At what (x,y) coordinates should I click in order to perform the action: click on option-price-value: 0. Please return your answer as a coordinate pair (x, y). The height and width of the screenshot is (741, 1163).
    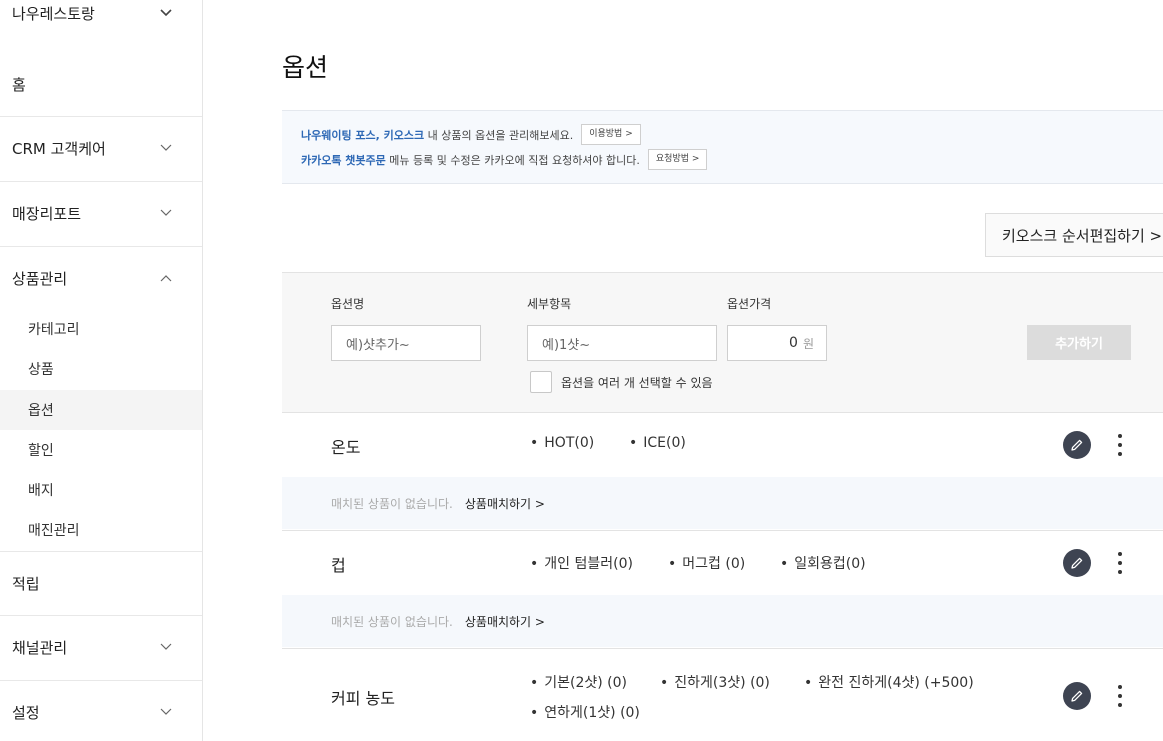
    Looking at the image, I should click on (793, 343).